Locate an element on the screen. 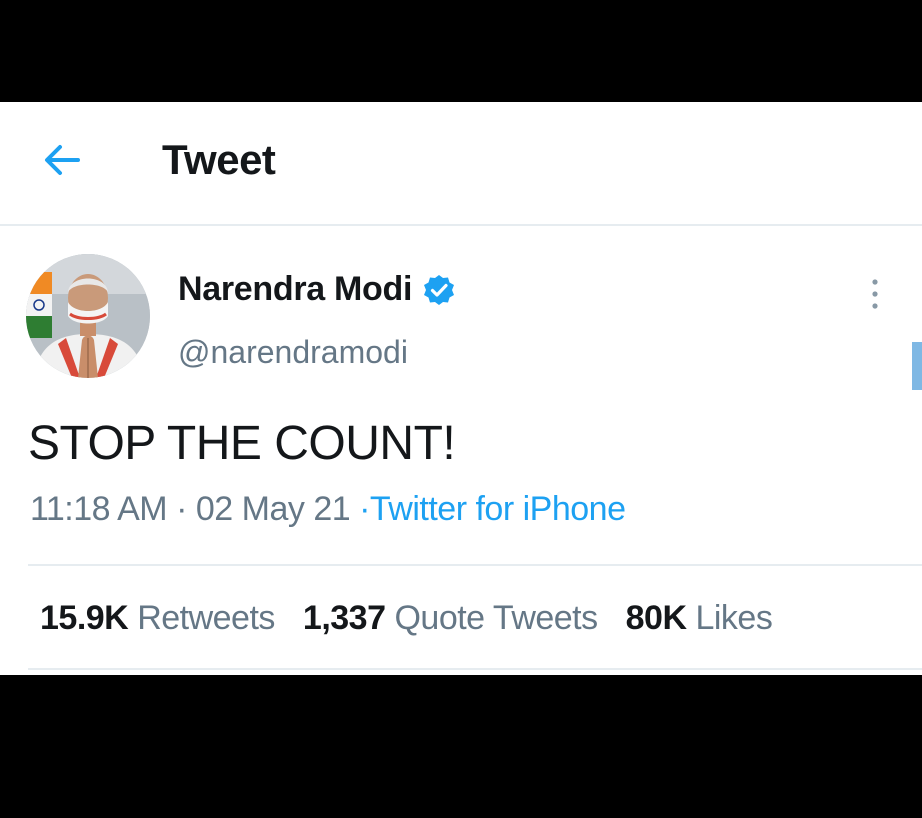 The height and width of the screenshot is (818, 922). more-vertical-icon is located at coordinates (875, 294).